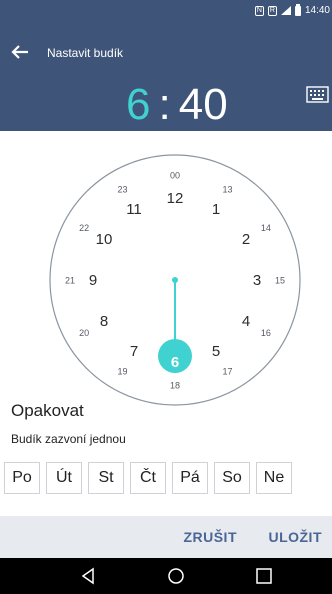  Describe the element at coordinates (274, 478) in the screenshot. I see `day-sunday: Ne` at that location.